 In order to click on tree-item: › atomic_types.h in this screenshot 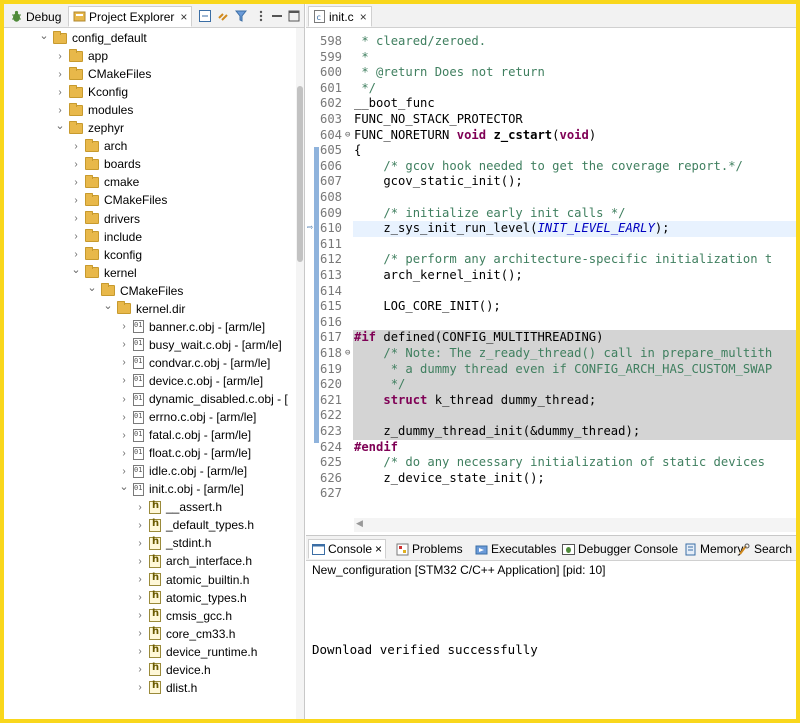, I will do `click(190, 598)`.